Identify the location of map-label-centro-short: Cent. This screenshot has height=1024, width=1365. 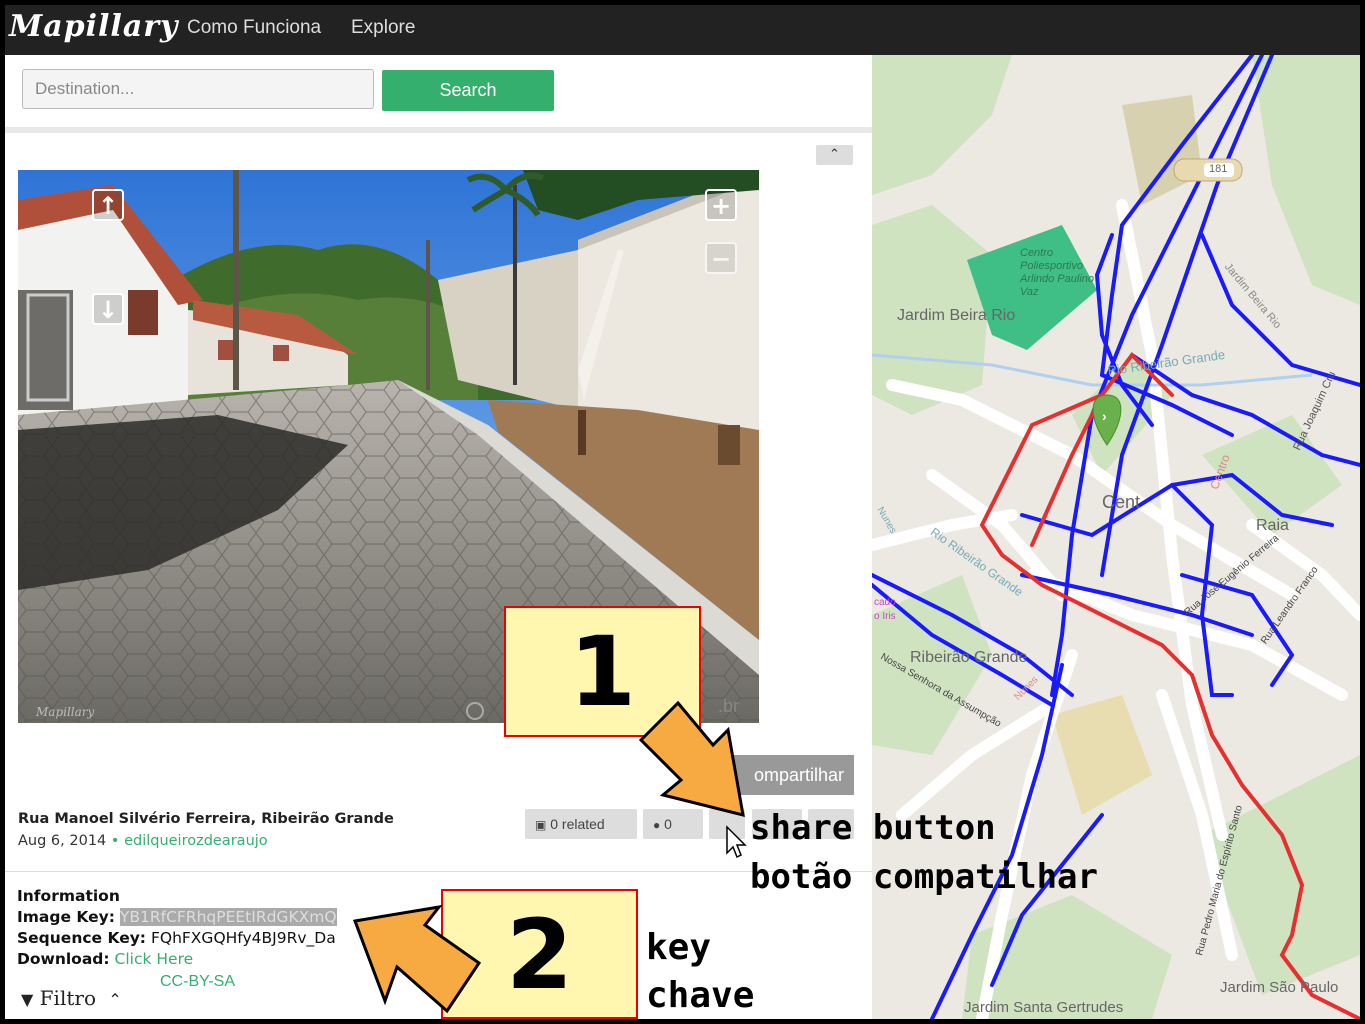
(1121, 502).